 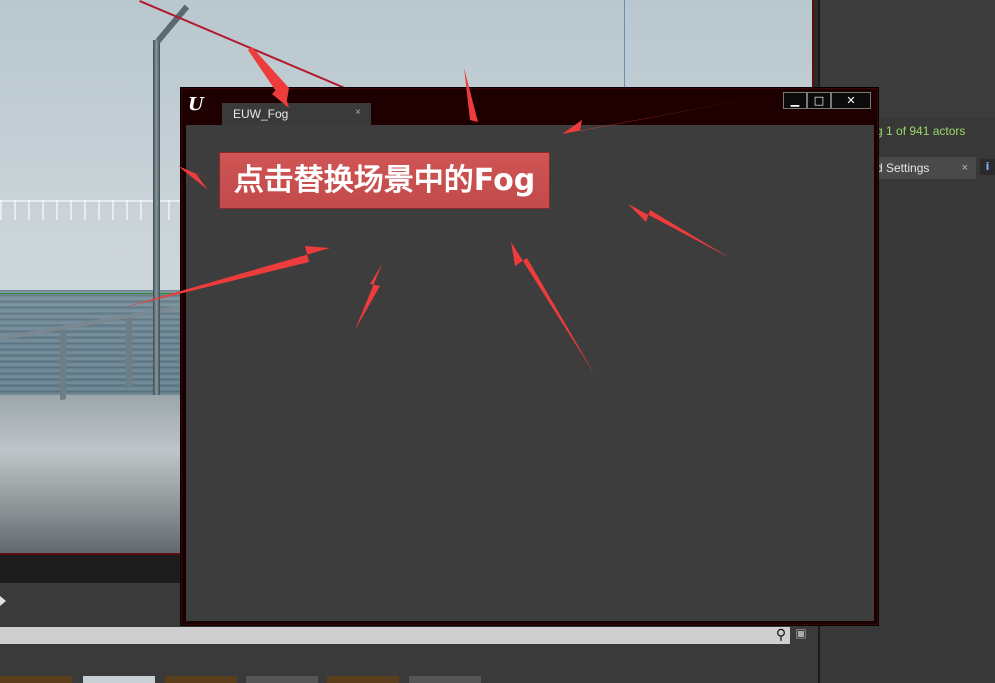 I want to click on minimize-button: ▁, so click(x=795, y=100).